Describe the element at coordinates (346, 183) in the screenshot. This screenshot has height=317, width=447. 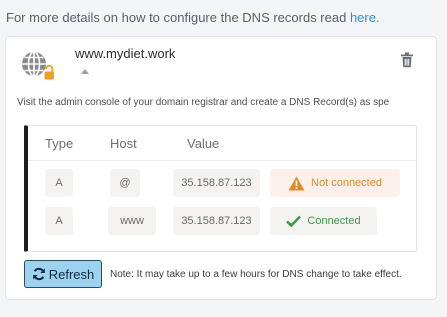
I see `row1-status-label: Not connected` at that location.